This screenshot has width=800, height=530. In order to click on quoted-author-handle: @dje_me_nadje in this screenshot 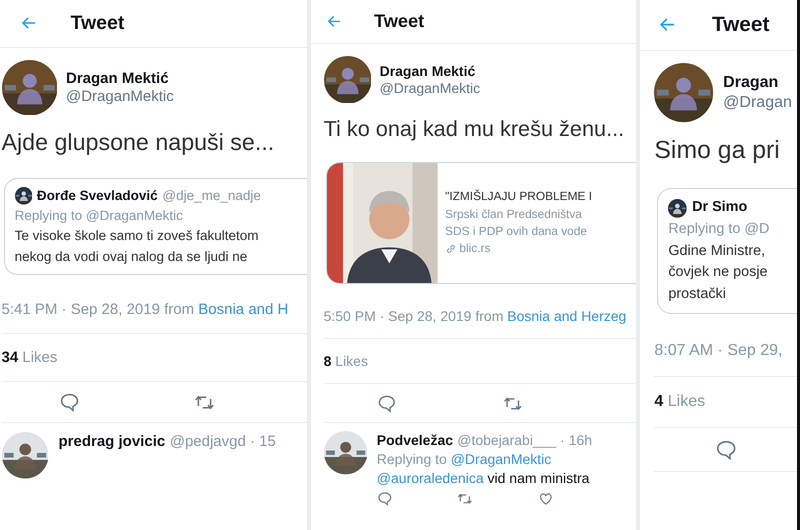, I will do `click(211, 195)`.